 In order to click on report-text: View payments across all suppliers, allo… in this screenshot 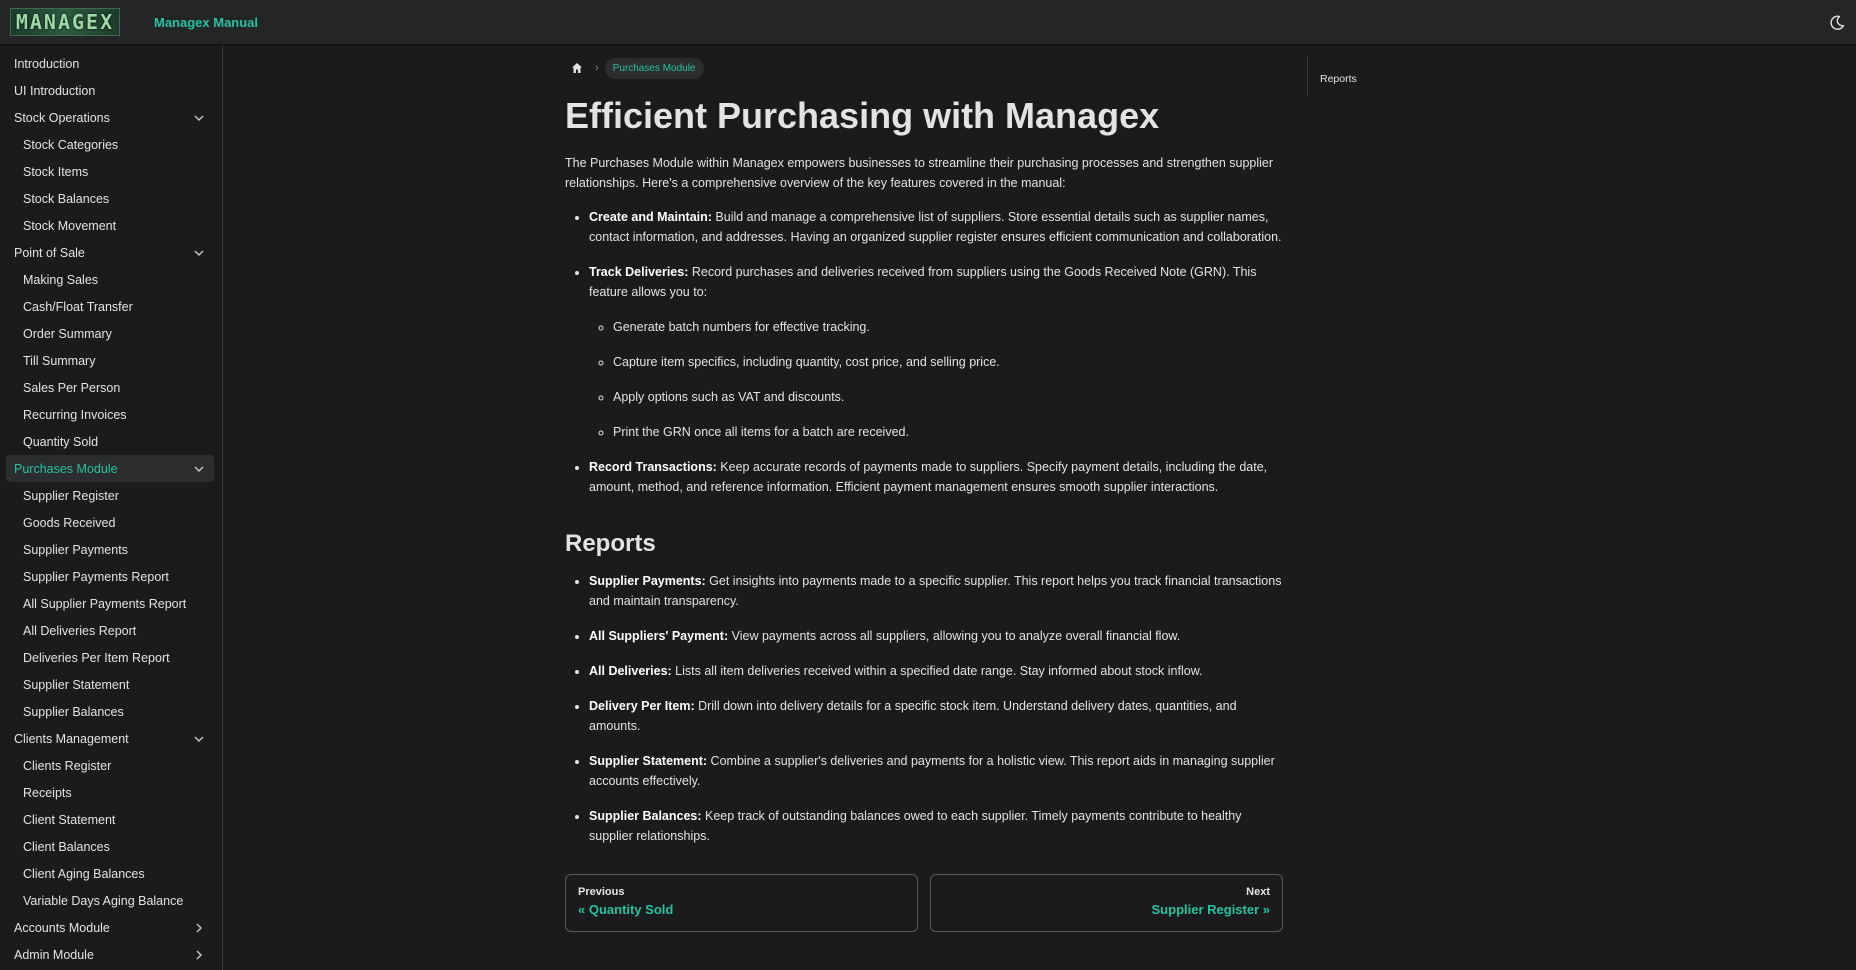, I will do `click(954, 635)`.